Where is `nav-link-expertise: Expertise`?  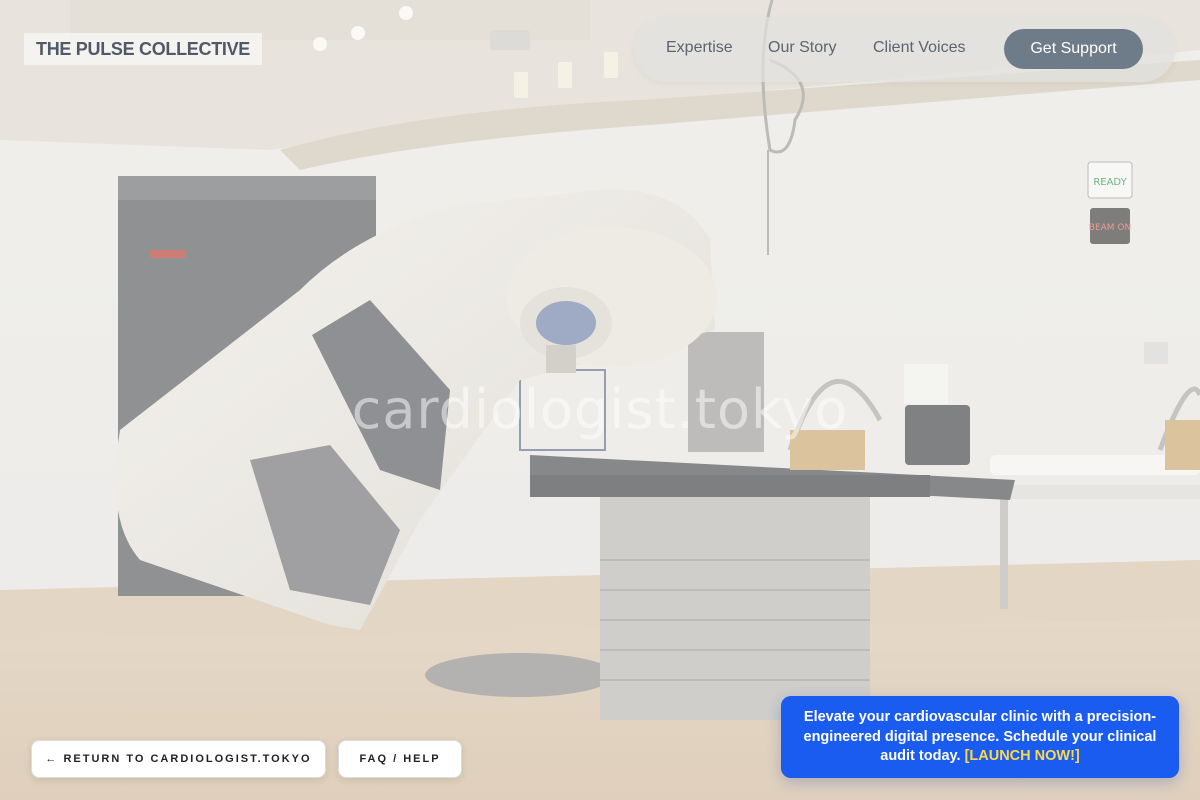
nav-link-expertise: Expertise is located at coordinates (699, 48).